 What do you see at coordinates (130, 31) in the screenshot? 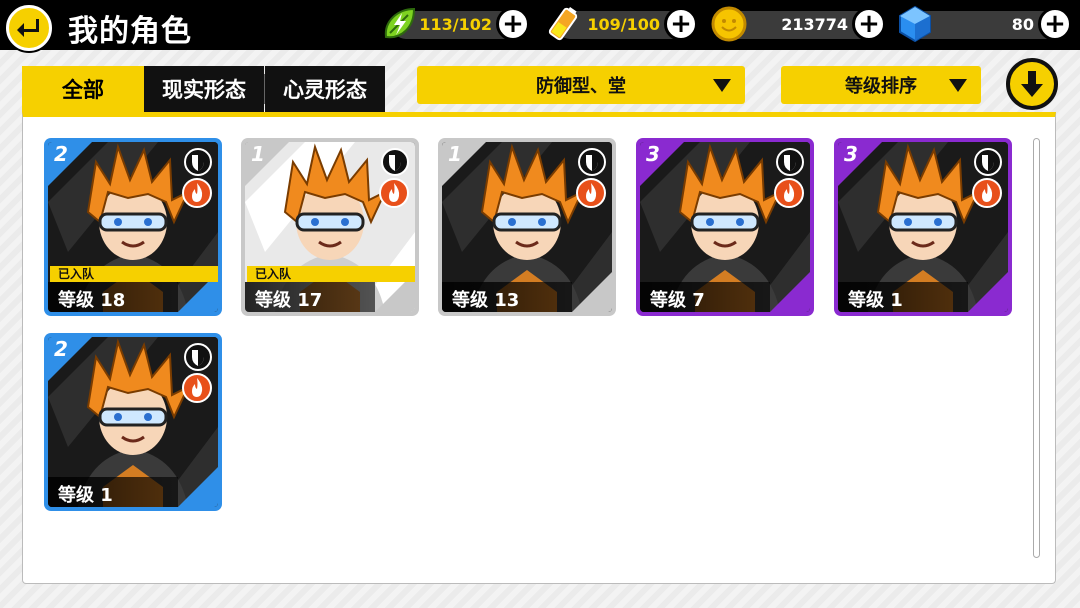
I see `page-title: 我的角色` at bounding box center [130, 31].